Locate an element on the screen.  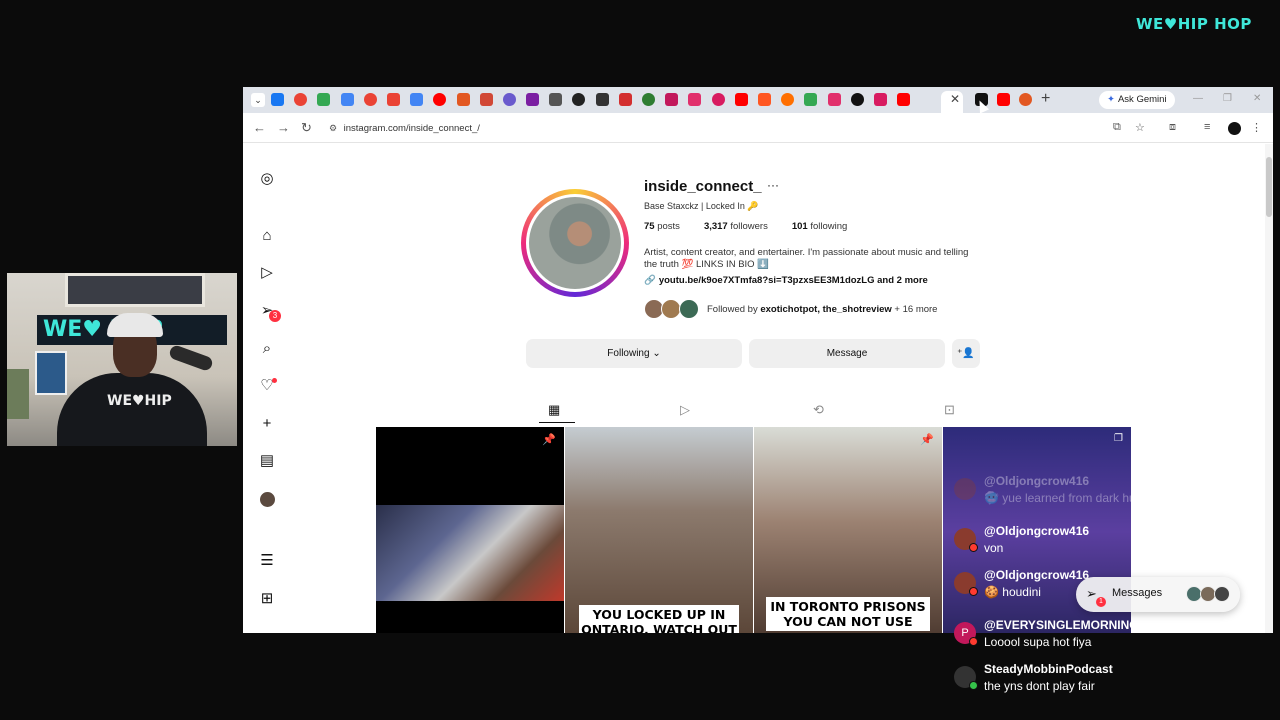
chat-platform-badge is located at coordinates (973, 685).